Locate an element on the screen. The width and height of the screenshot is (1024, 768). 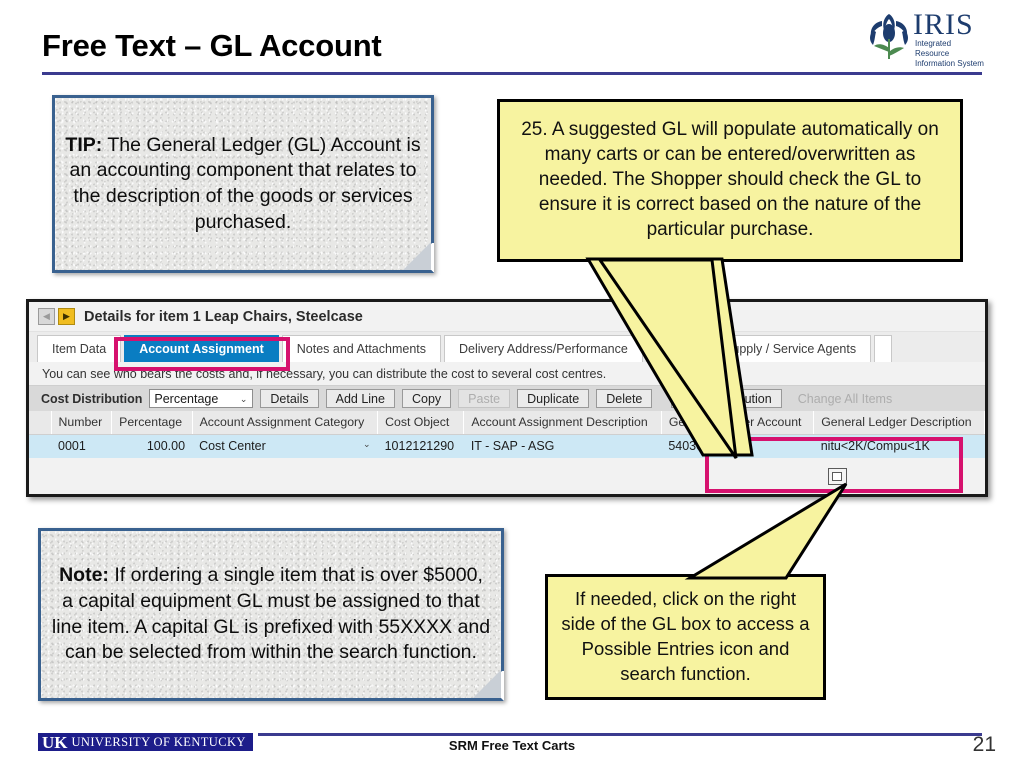
row-selector-cell is located at coordinates (40, 446).